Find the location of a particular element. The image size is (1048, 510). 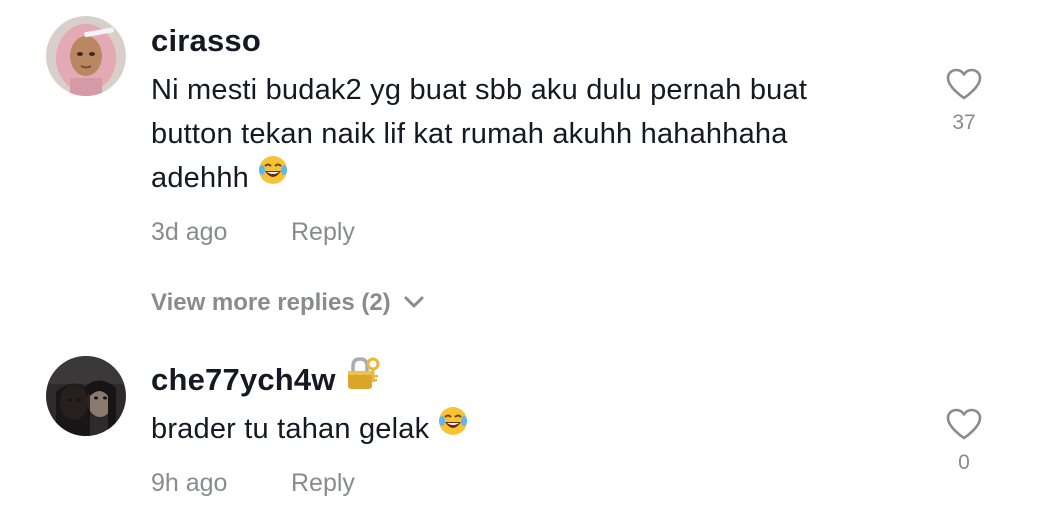

like-button: 0 is located at coordinates (964, 442).